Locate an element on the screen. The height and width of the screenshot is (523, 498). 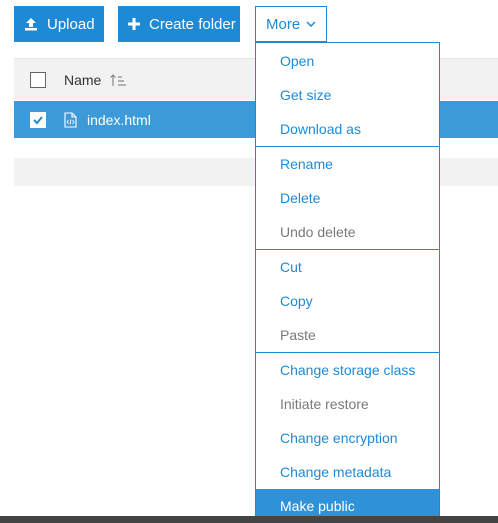
menu-item-open: Open is located at coordinates (347, 61).